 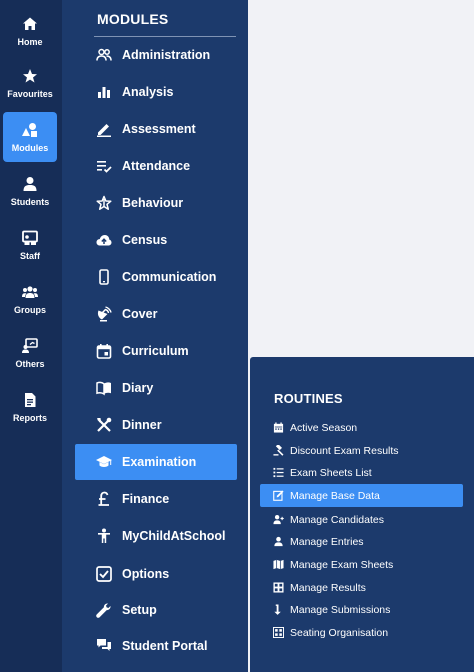 I want to click on module-dinner: Dinner, so click(x=156, y=425).